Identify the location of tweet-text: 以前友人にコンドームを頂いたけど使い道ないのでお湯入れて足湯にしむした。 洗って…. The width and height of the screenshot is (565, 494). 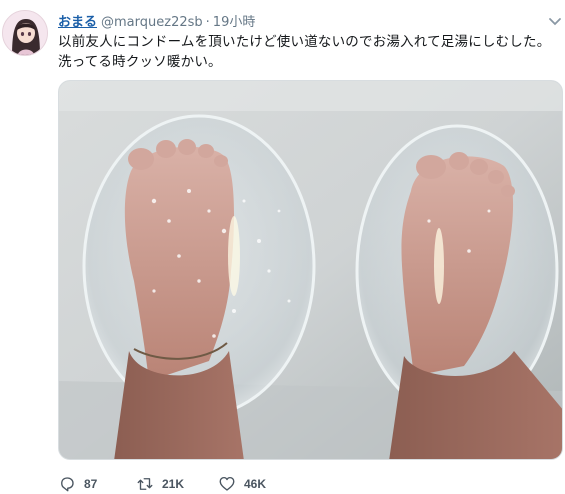
(304, 52).